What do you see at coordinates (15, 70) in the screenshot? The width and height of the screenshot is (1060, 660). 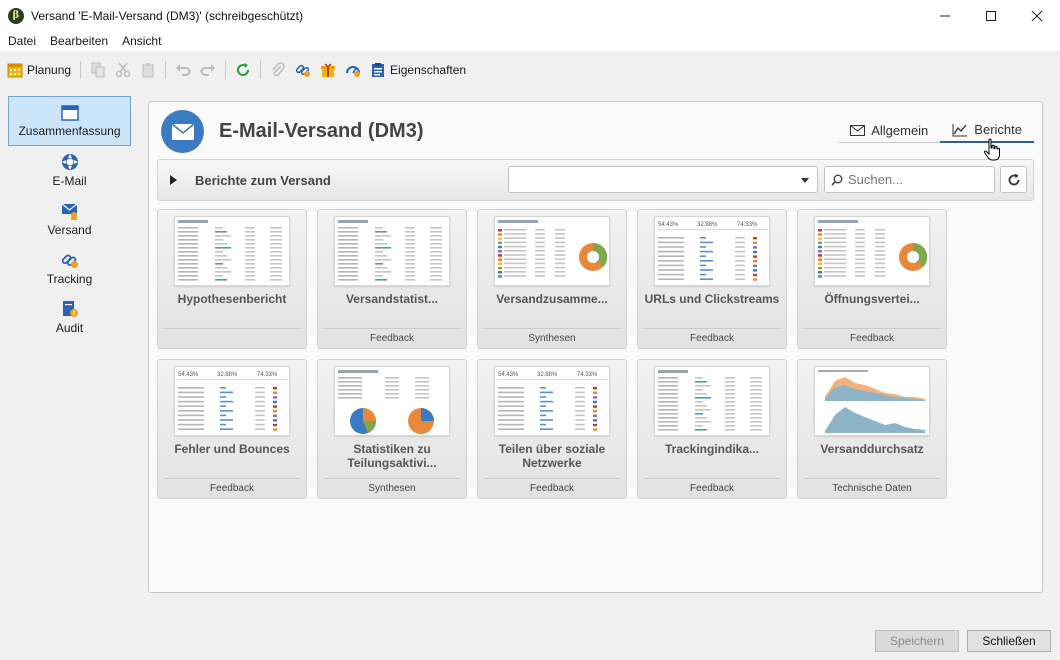 I see `calendar-icon` at bounding box center [15, 70].